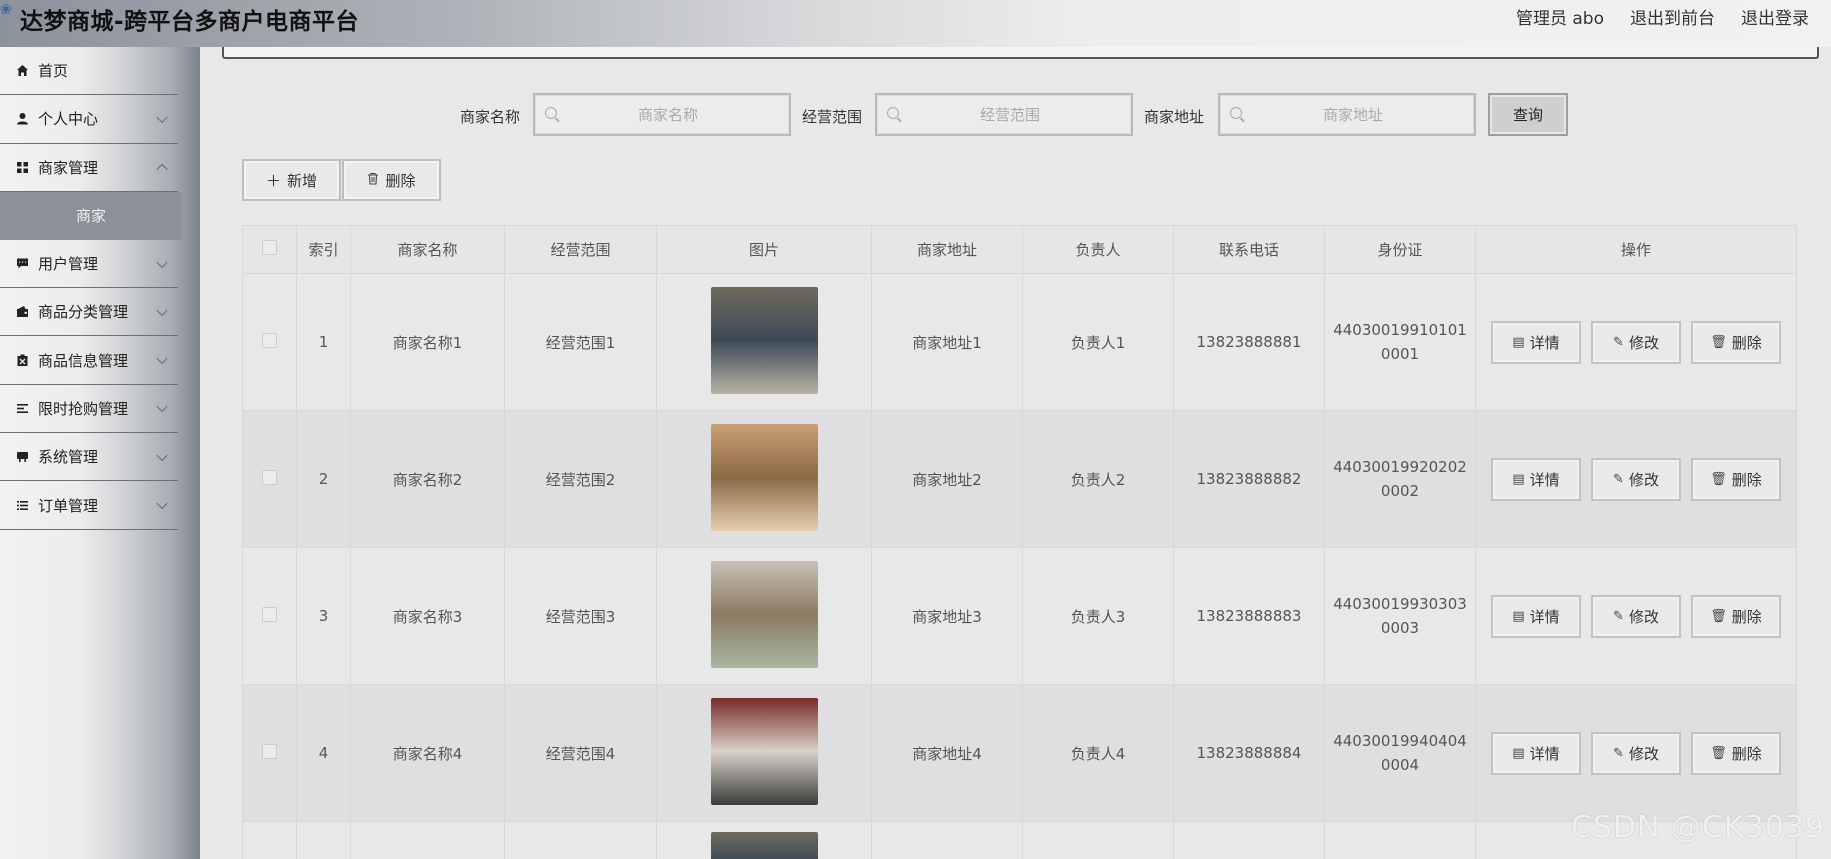 This screenshot has height=859, width=1831. Describe the element at coordinates (1249, 753) in the screenshot. I see `phone-cell: 13823888884` at that location.